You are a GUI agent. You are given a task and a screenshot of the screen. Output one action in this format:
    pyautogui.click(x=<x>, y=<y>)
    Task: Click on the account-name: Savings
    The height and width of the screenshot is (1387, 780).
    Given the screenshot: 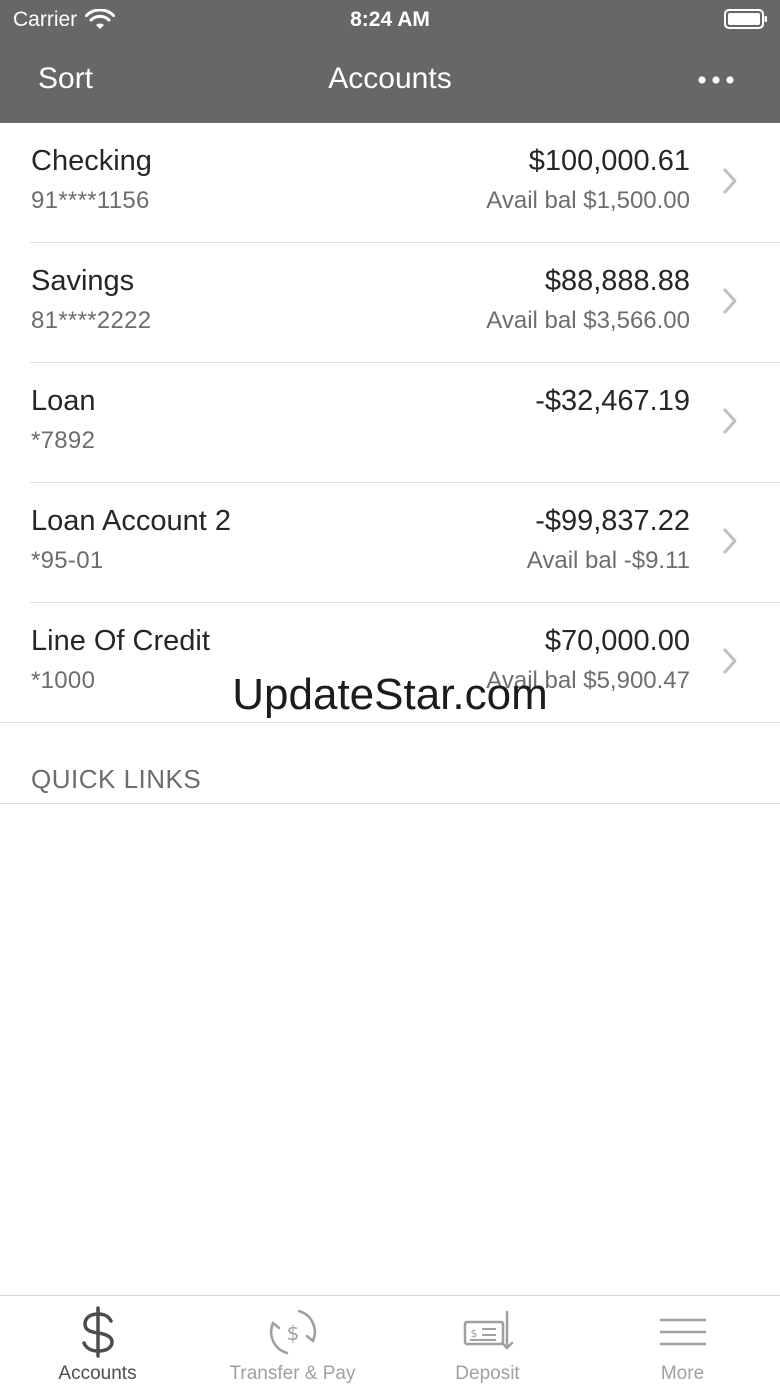 What is the action you would take?
    pyautogui.click(x=83, y=281)
    